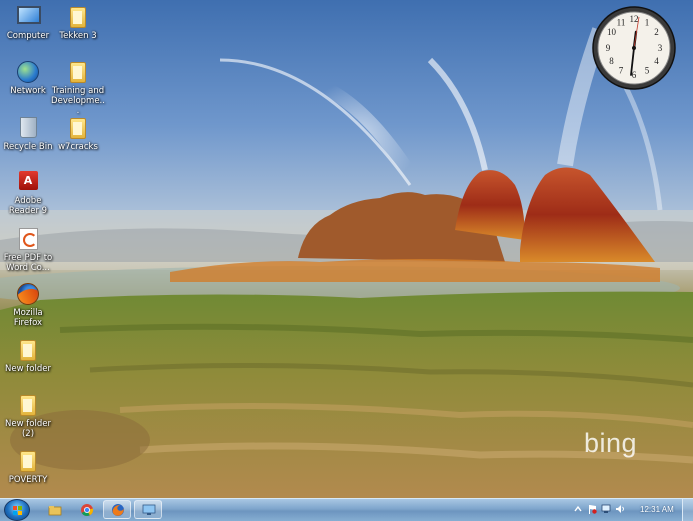 The height and width of the screenshot is (521, 693). Describe the element at coordinates (621, 71) in the screenshot. I see `clock-numeral: 7` at that location.